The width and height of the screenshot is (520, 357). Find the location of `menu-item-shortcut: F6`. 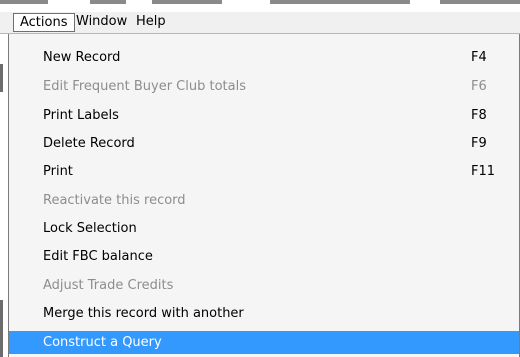

menu-item-shortcut: F6 is located at coordinates (479, 86).